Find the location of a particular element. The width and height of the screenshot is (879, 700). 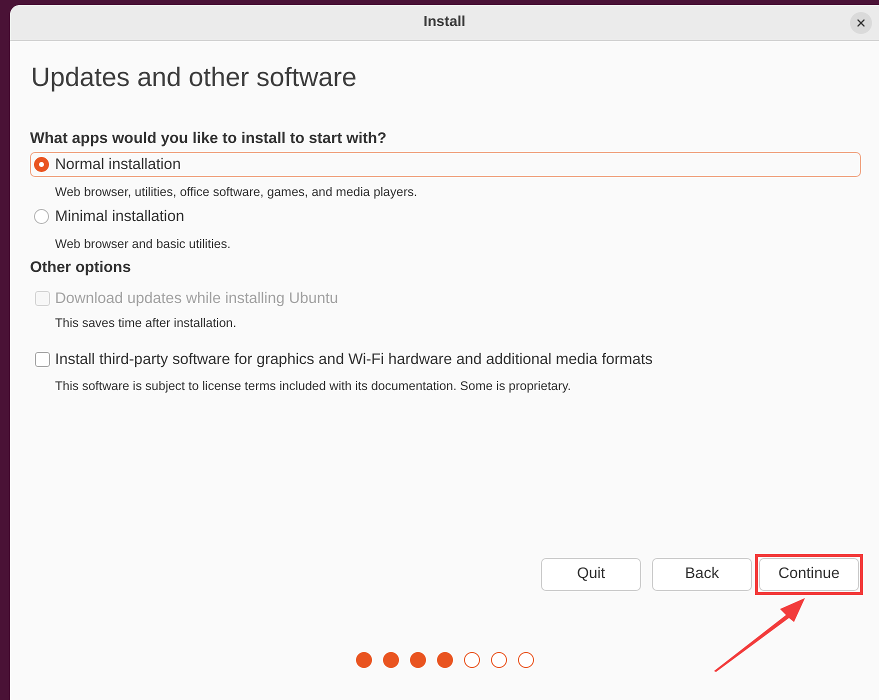

page-heading: Updates and other software is located at coordinates (194, 77).